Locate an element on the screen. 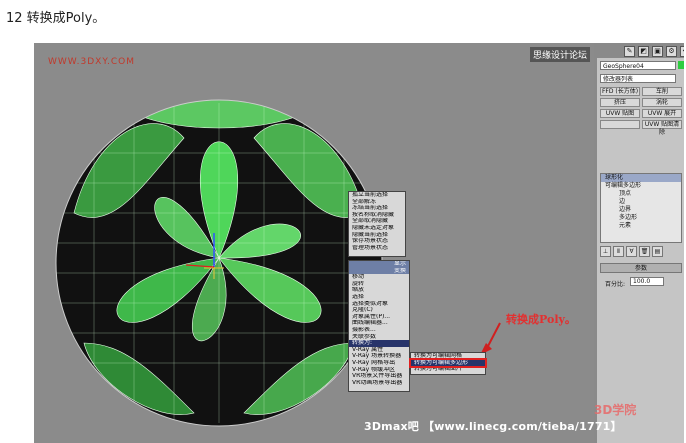  stack-subitem-polygon: 多边形 is located at coordinates (641, 218).